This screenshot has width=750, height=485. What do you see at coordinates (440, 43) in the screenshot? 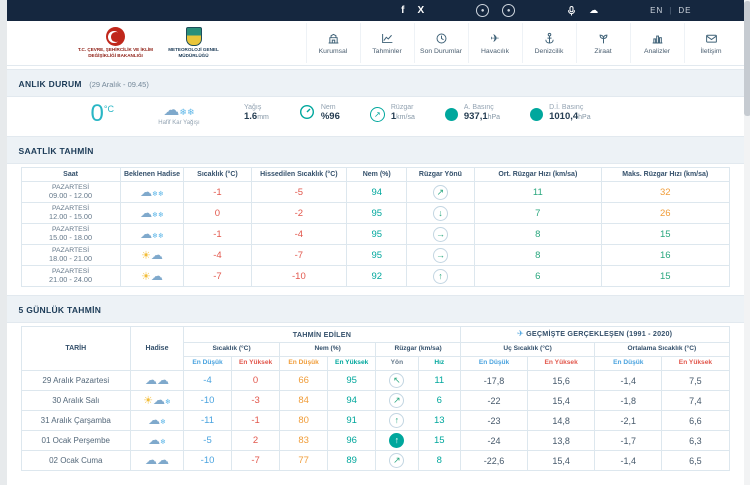
I see `nav-item-son-durumlar: Son Durumlar` at bounding box center [440, 43].